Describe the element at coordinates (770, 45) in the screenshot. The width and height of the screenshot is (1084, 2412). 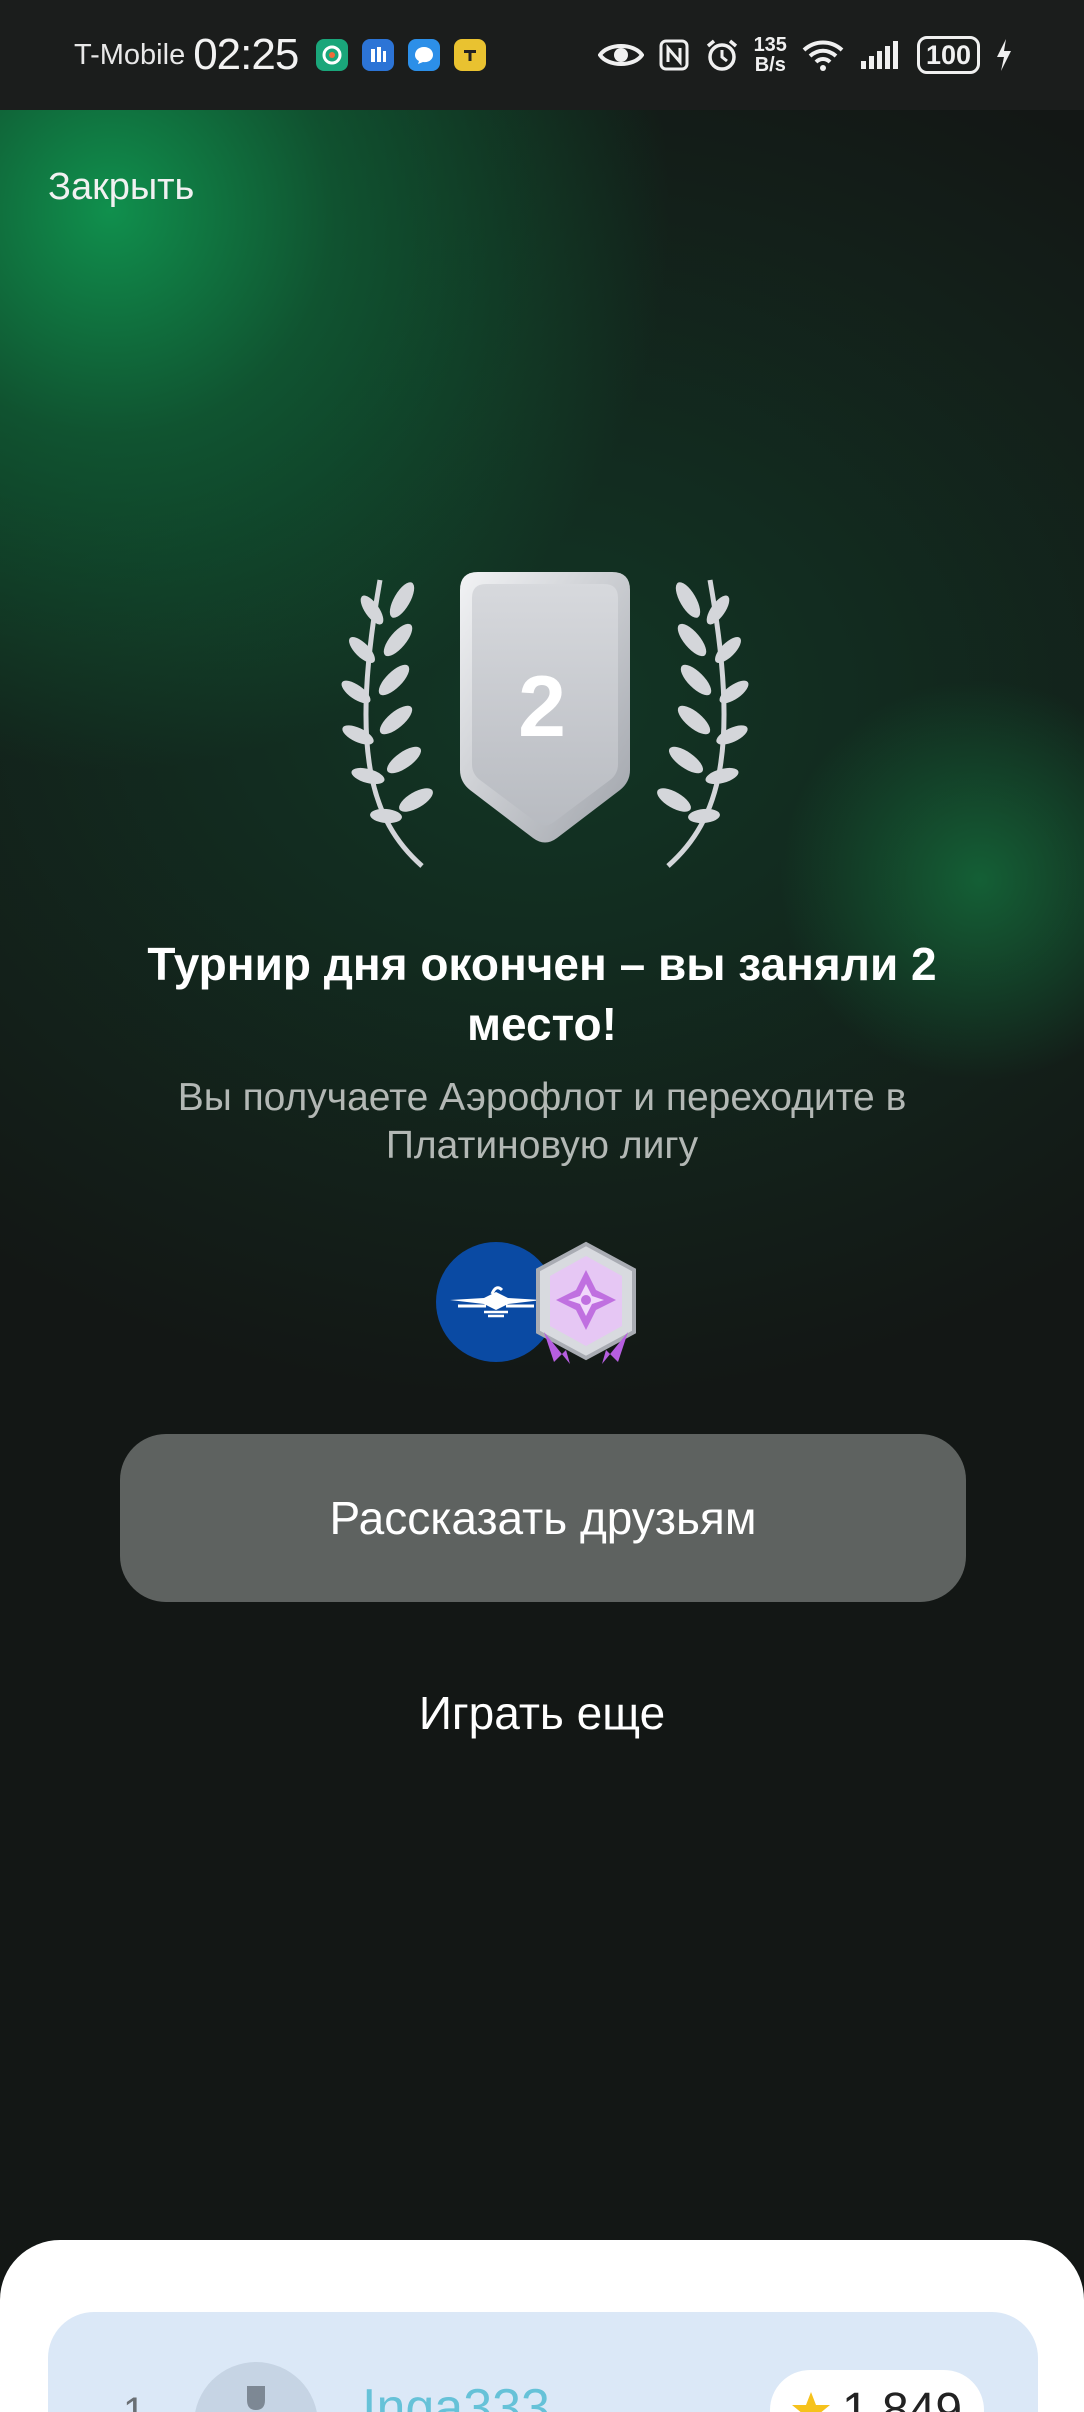
I see `network-speed-value: 135` at that location.